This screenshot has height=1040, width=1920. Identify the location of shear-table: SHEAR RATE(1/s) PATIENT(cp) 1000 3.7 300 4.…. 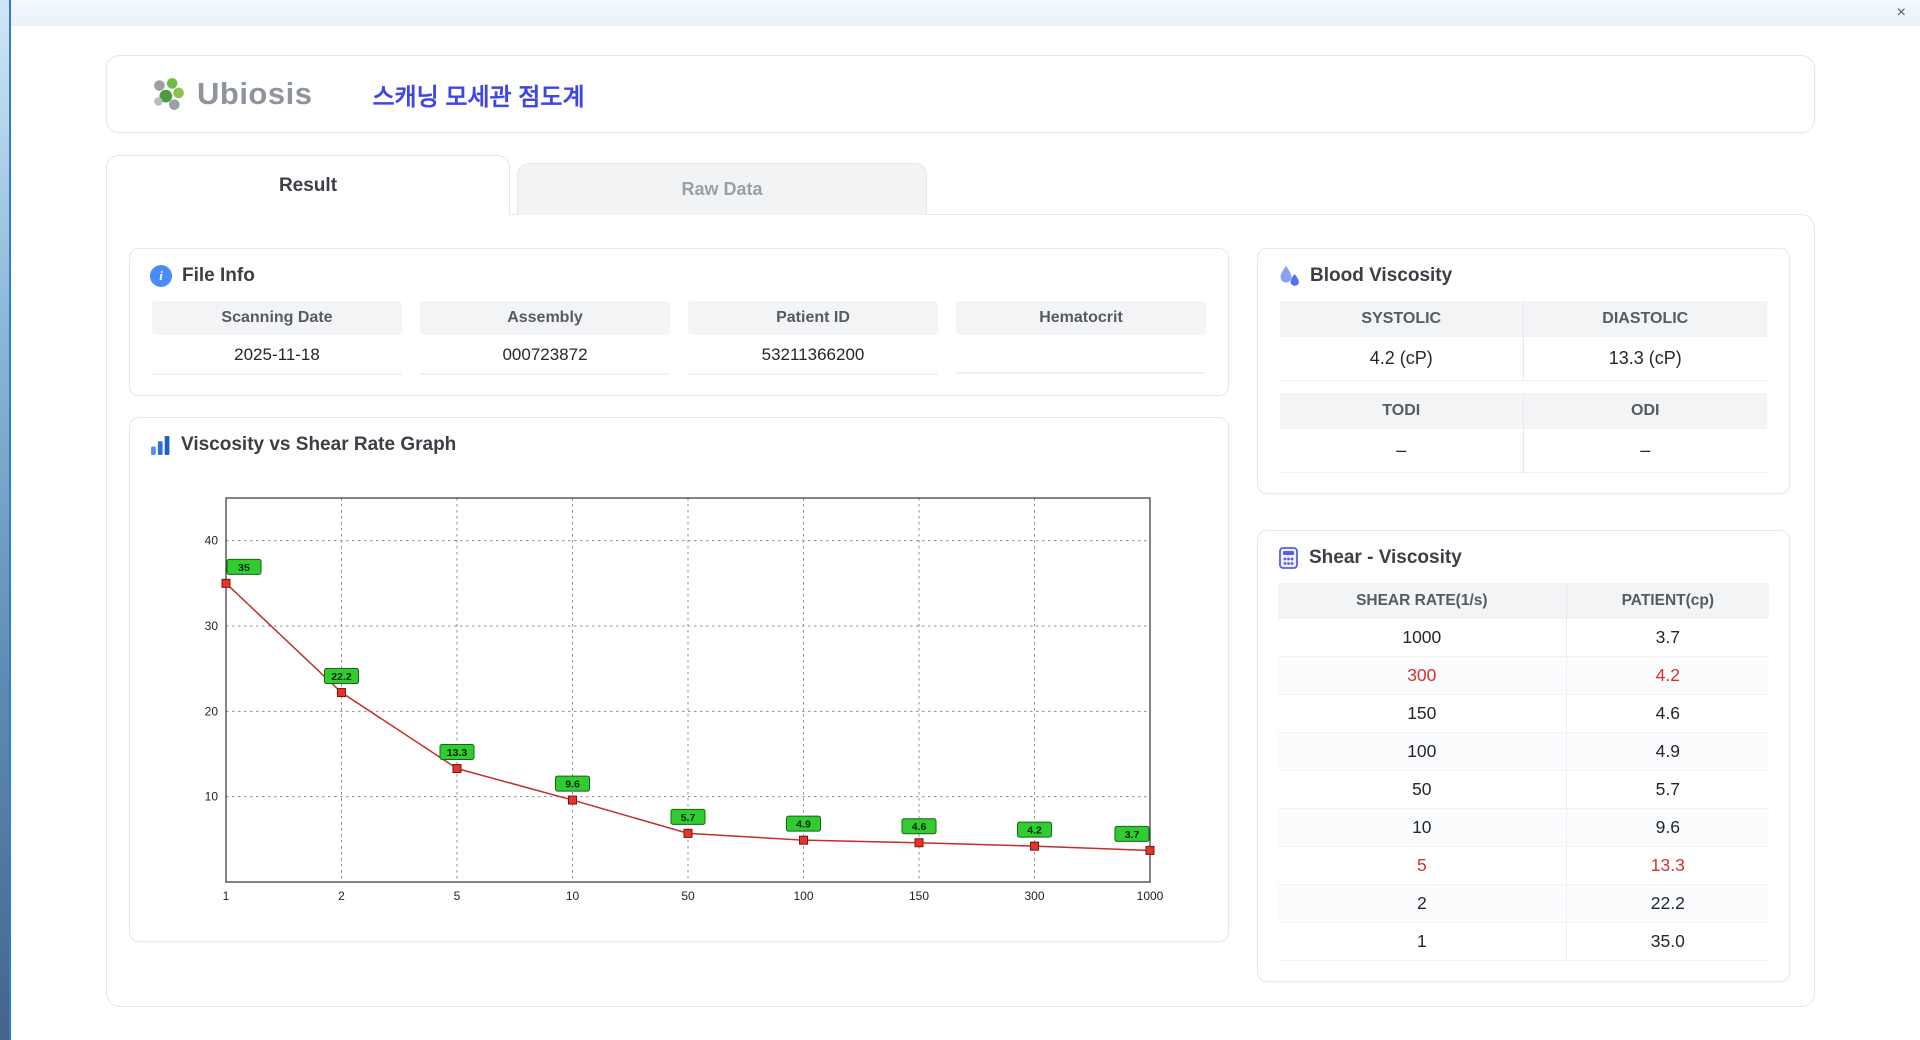
(1523, 772).